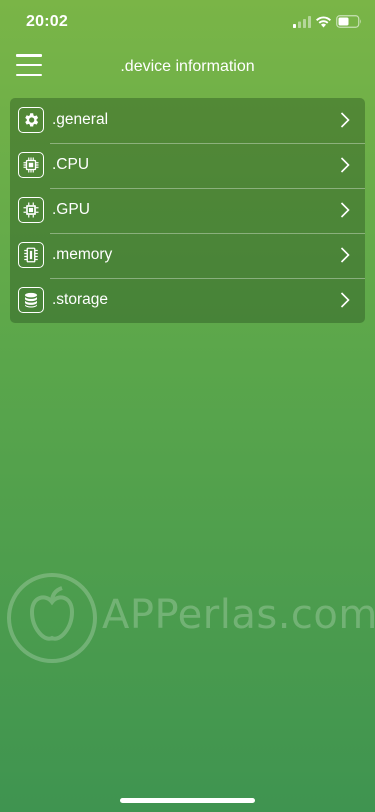  I want to click on menu-item-general: .general, so click(187, 120).